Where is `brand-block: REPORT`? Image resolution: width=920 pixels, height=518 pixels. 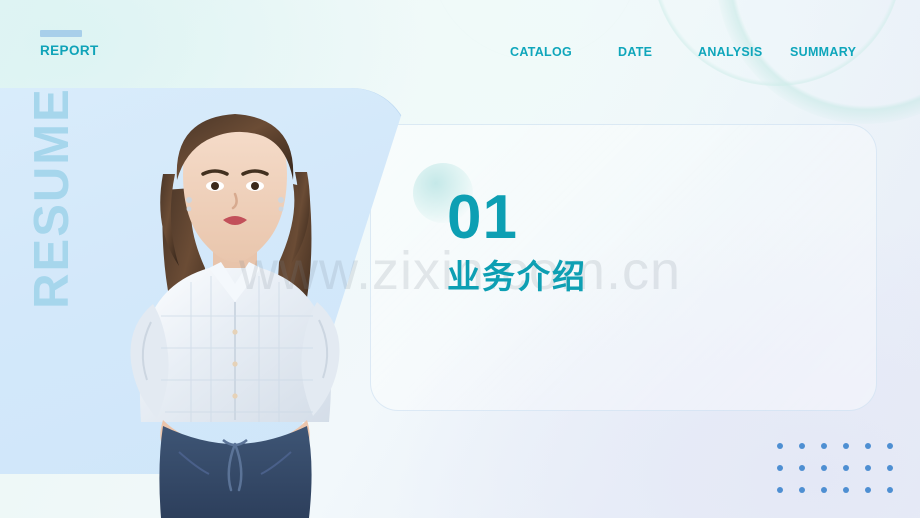 brand-block: REPORT is located at coordinates (69, 44).